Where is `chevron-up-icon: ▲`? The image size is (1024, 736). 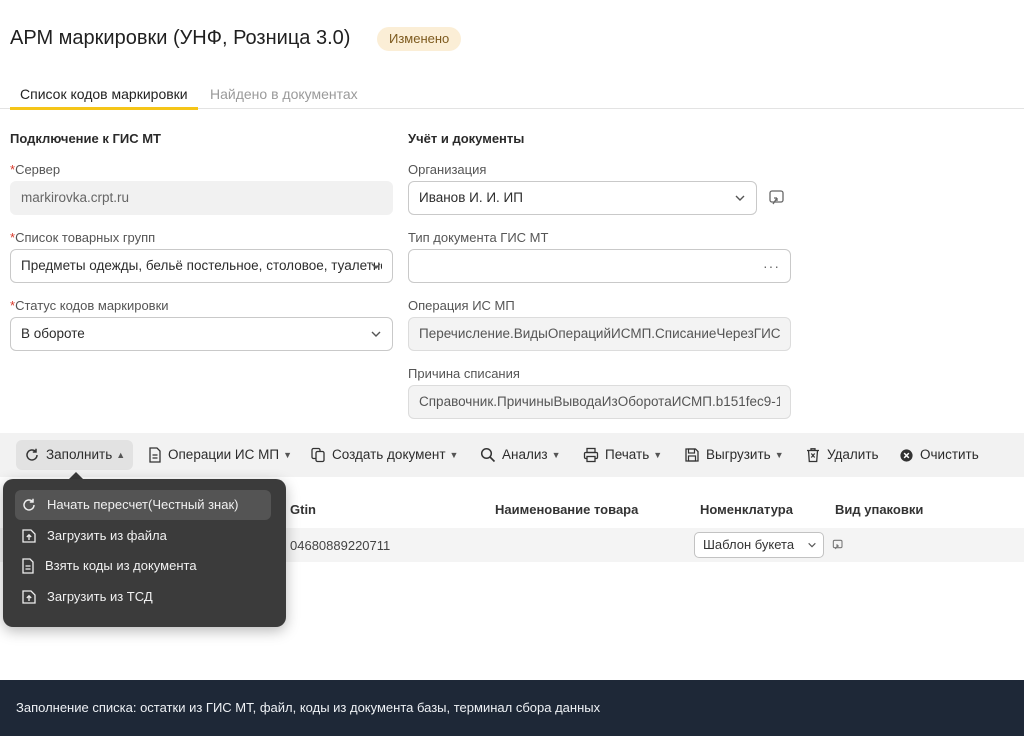 chevron-up-icon: ▲ is located at coordinates (121, 455).